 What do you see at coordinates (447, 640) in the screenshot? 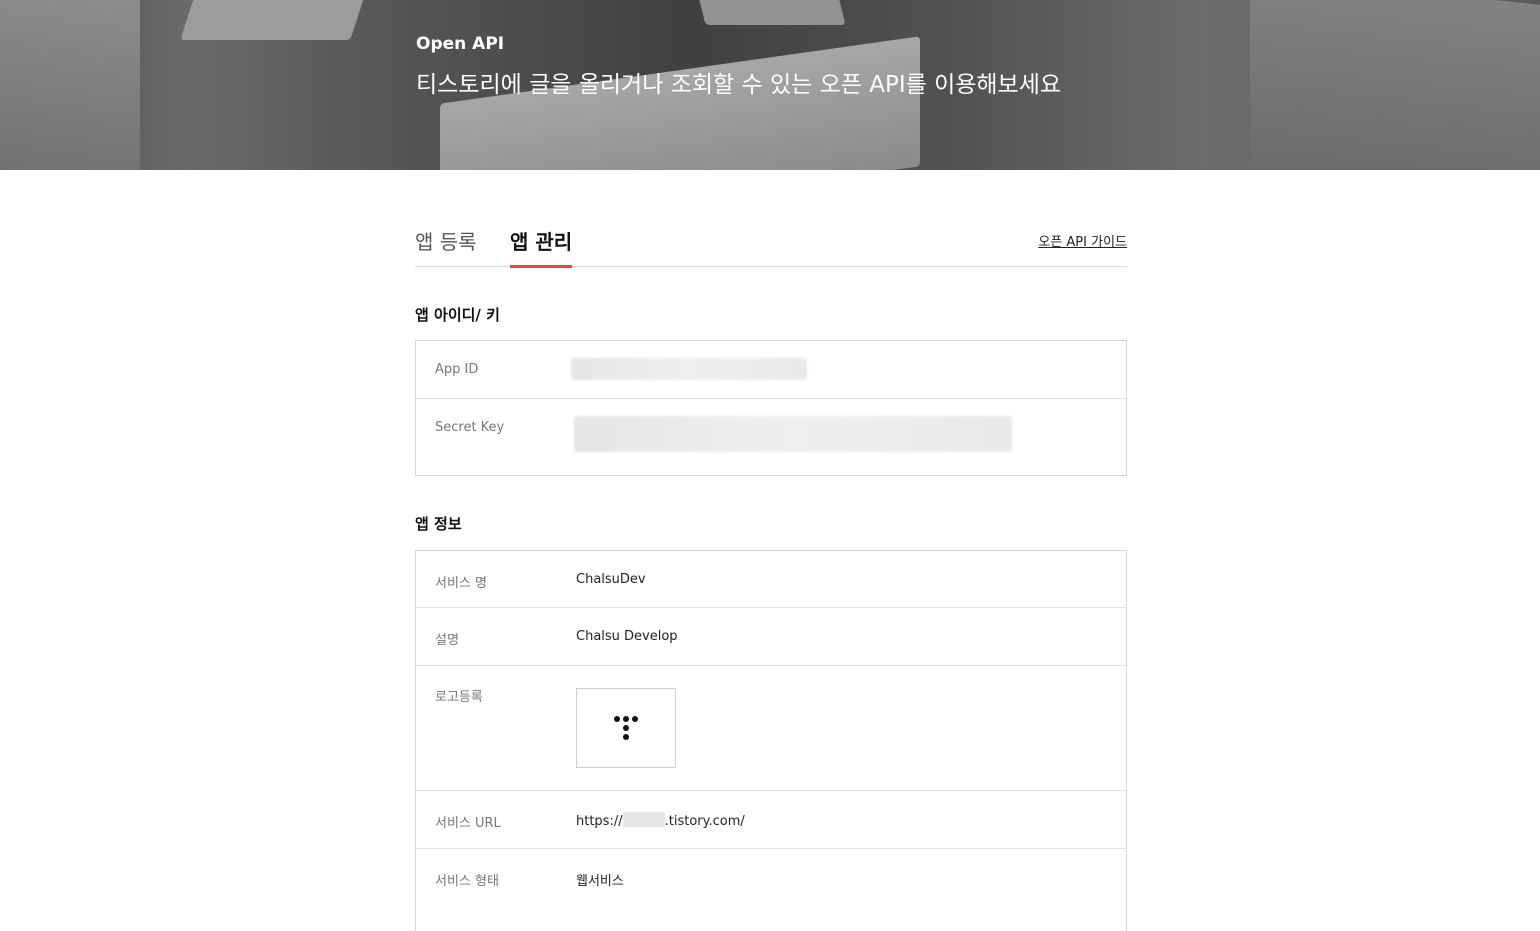
I see `description-label: 설명` at bounding box center [447, 640].